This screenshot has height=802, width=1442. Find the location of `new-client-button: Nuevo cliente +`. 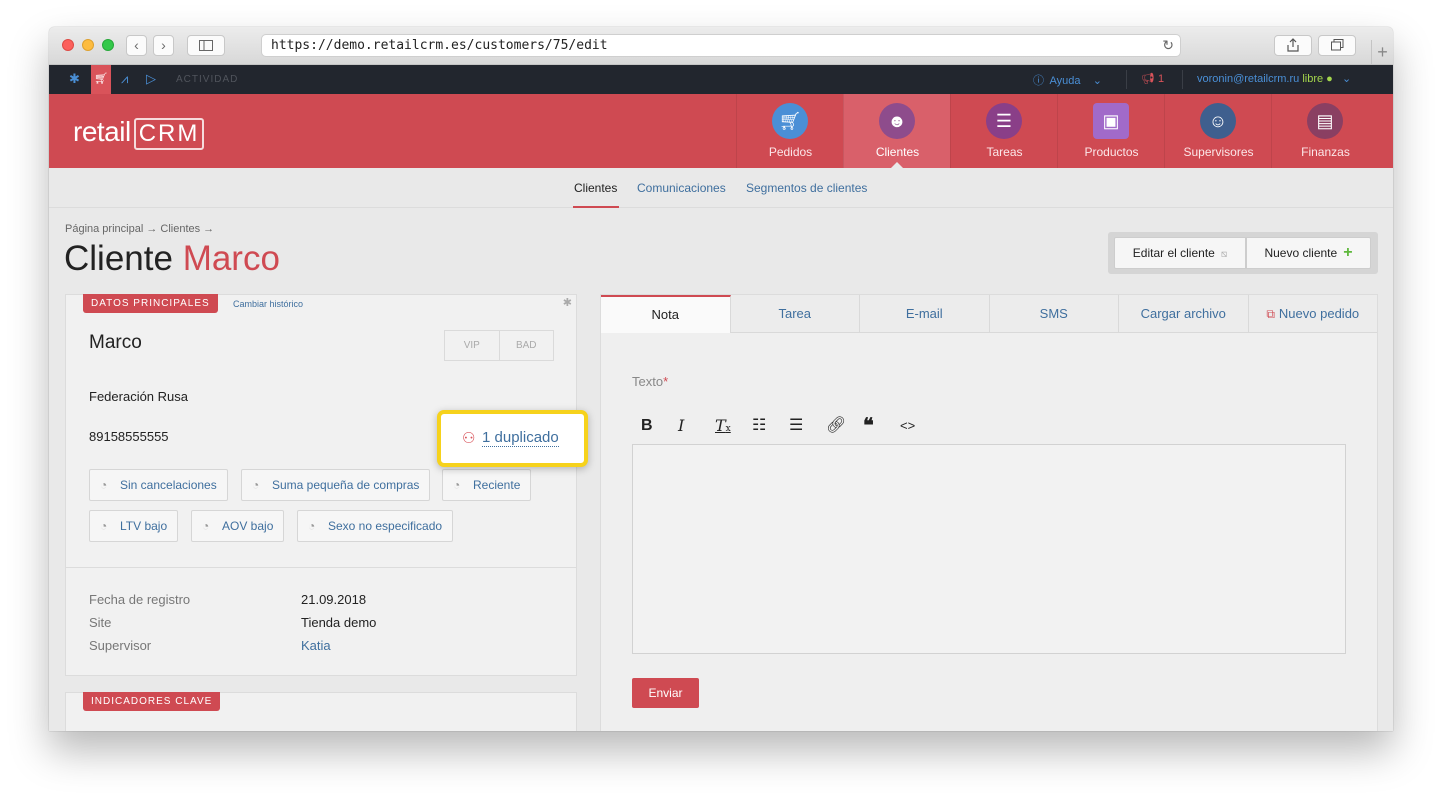

new-client-button: Nuevo cliente + is located at coordinates (1308, 253).